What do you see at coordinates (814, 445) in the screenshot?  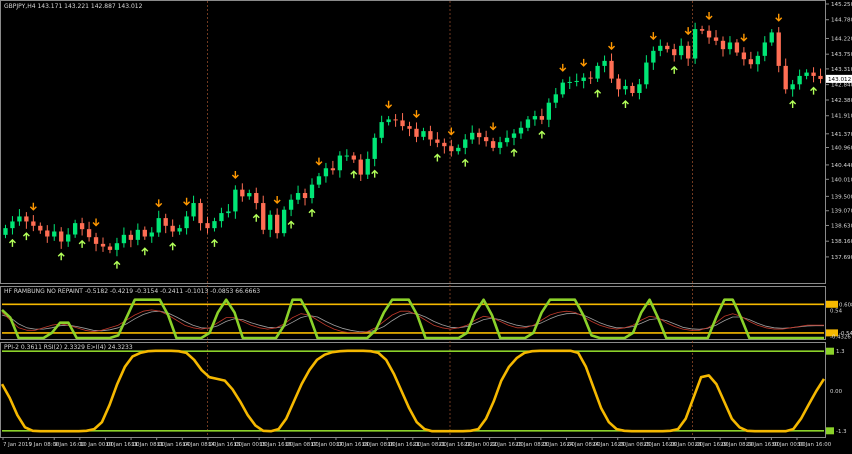 I see `time-tick-label: 30 Jan 16:00` at bounding box center [814, 445].